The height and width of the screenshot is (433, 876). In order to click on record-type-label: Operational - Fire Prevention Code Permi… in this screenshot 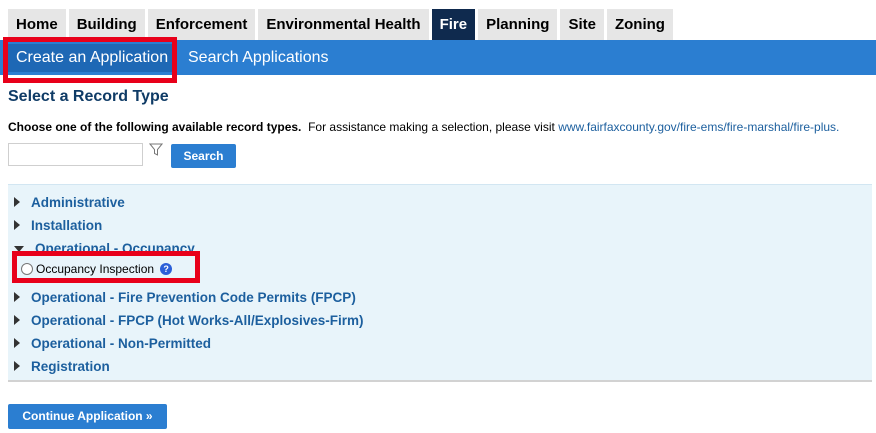, I will do `click(193, 297)`.